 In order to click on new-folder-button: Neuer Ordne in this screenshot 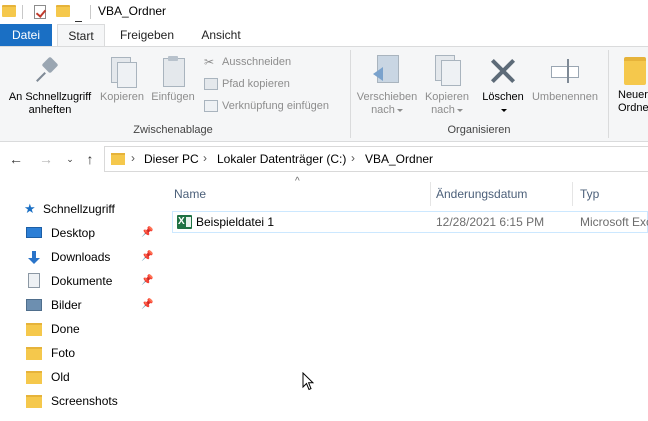, I will do `click(630, 86)`.